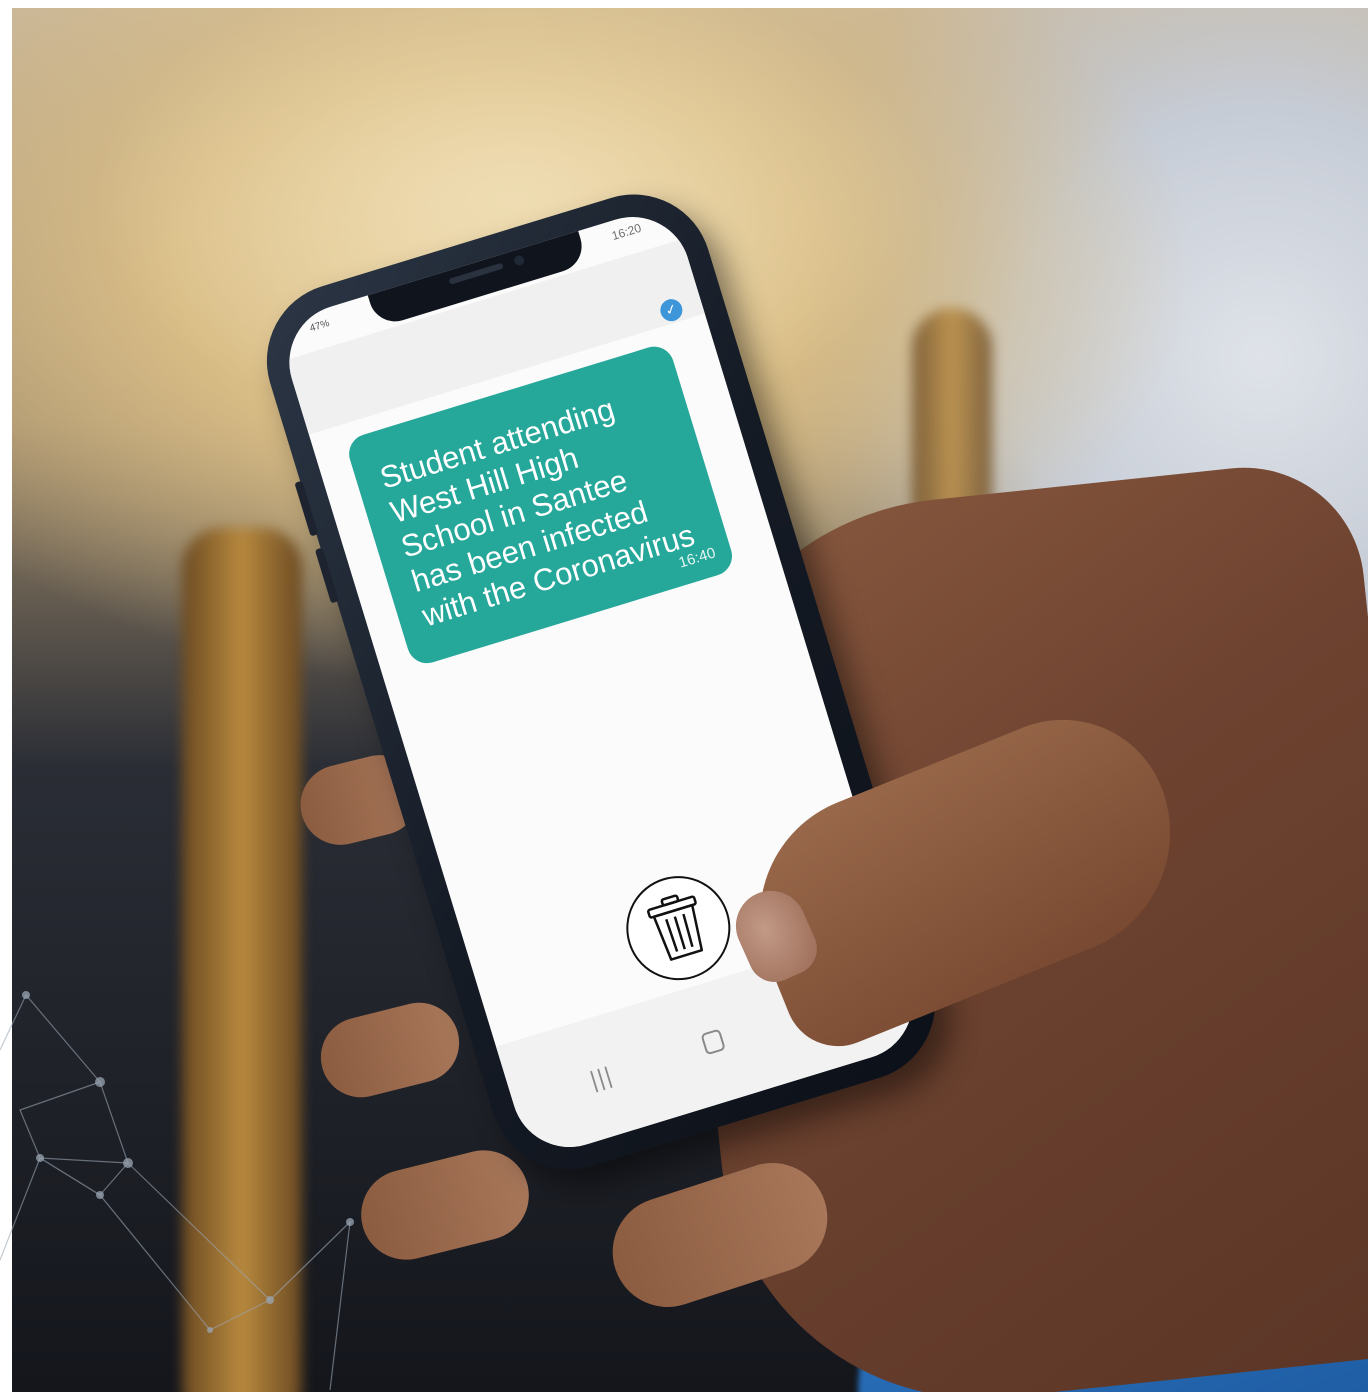 This screenshot has width=1368, height=1392. Describe the element at coordinates (242, 960) in the screenshot. I see `table-leg` at that location.